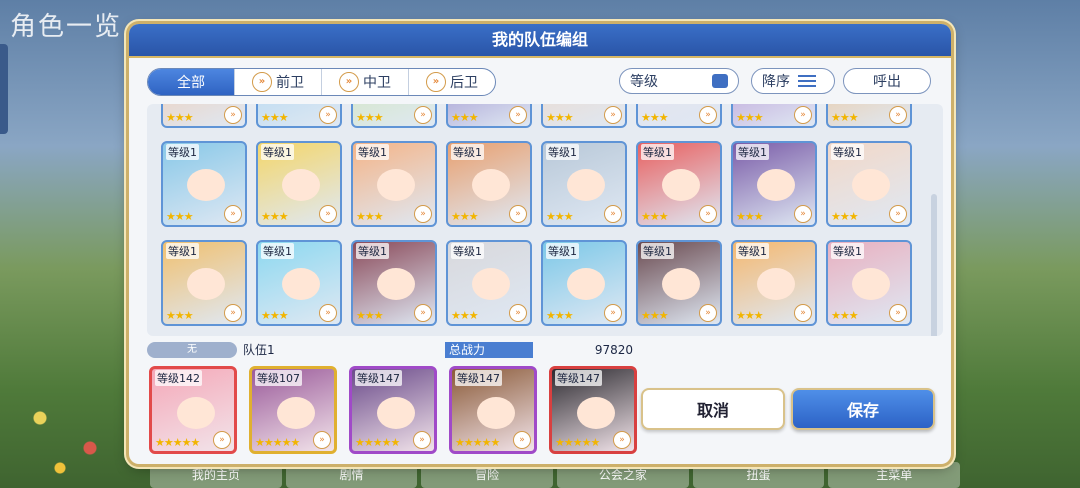 This screenshot has width=1080, height=488. Describe the element at coordinates (776, 82) in the screenshot. I see `sort-order-label: 降序` at that location.